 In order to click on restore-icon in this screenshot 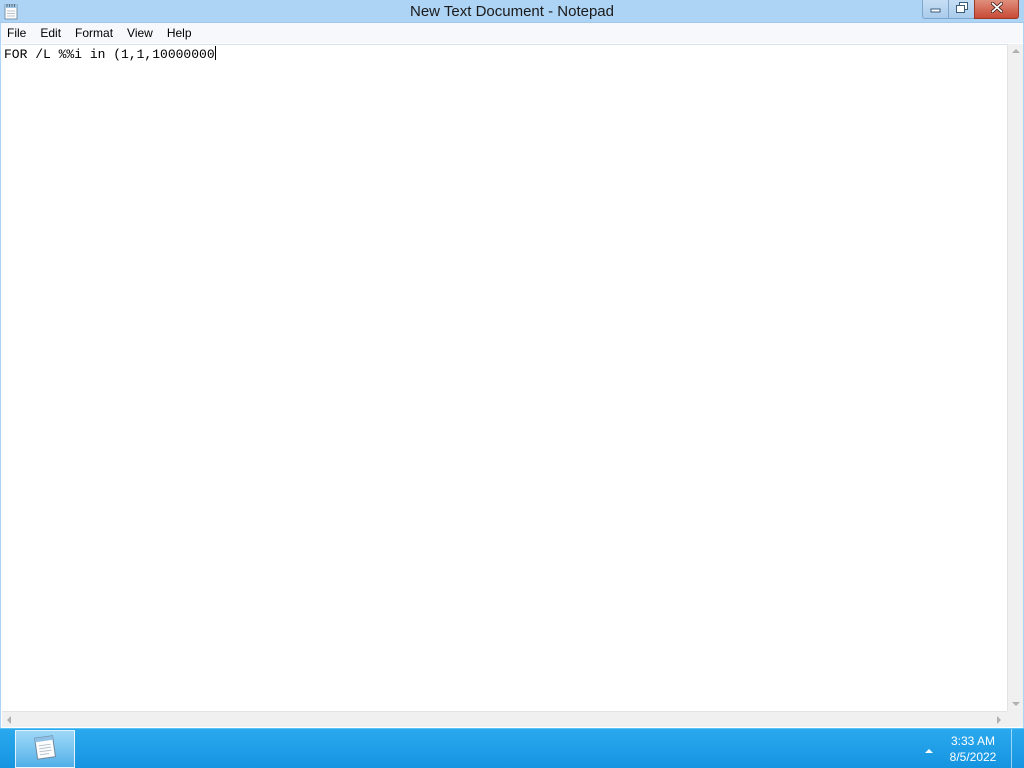, I will do `click(961, 9)`.